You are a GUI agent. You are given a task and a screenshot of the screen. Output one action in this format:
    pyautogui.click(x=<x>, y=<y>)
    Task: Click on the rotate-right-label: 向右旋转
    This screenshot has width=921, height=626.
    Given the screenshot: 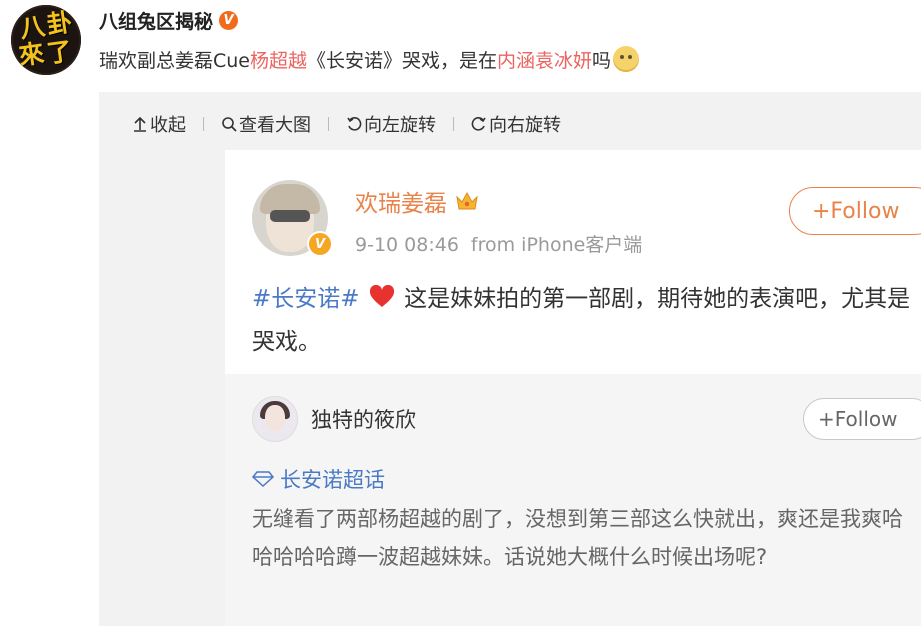 What is the action you would take?
    pyautogui.click(x=525, y=125)
    